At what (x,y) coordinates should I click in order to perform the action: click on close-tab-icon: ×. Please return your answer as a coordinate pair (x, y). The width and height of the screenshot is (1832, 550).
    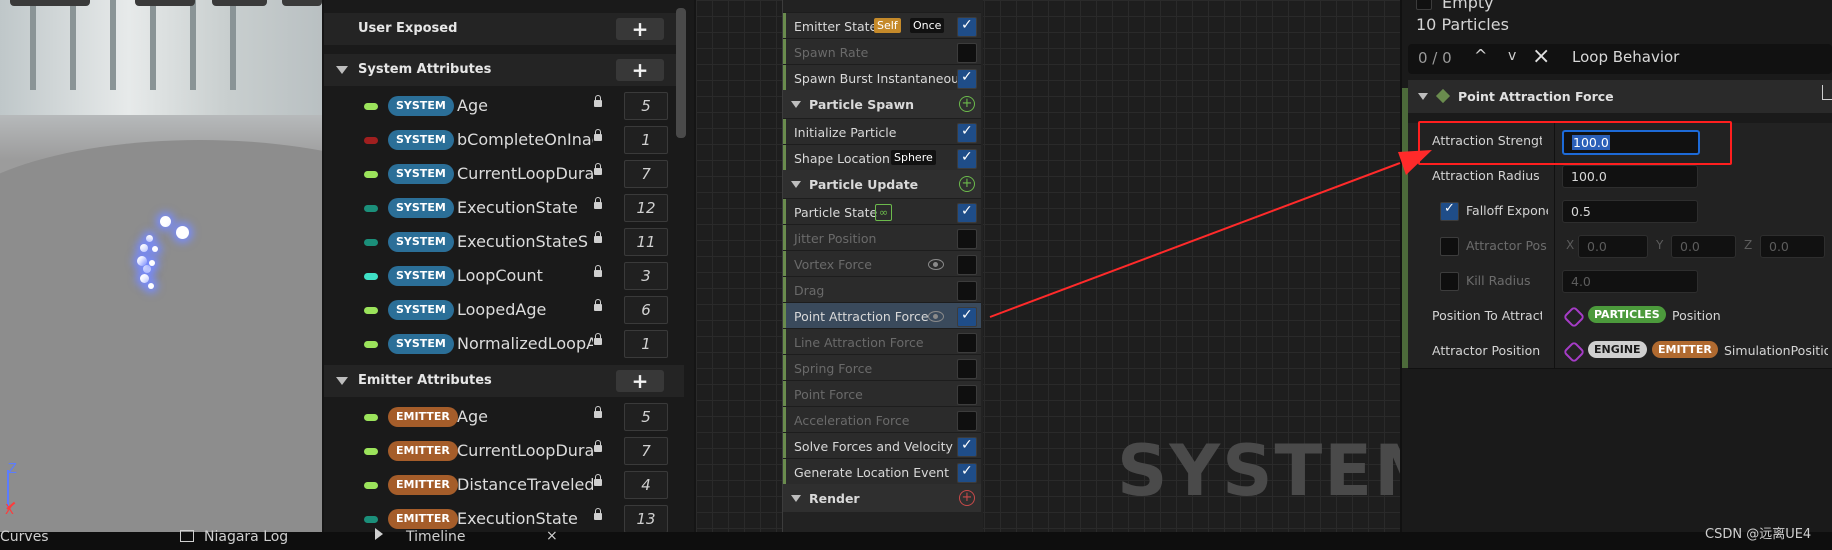
    Looking at the image, I should click on (552, 536).